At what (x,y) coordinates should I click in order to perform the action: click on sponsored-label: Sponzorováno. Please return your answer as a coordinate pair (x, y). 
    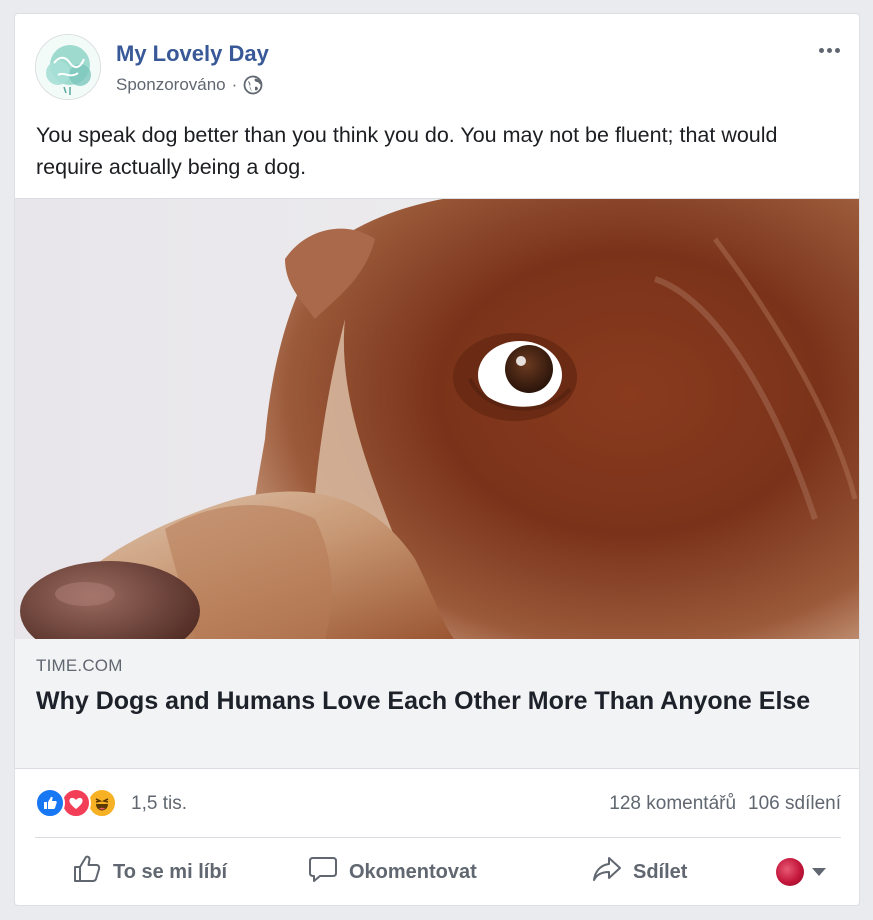
    Looking at the image, I should click on (171, 85).